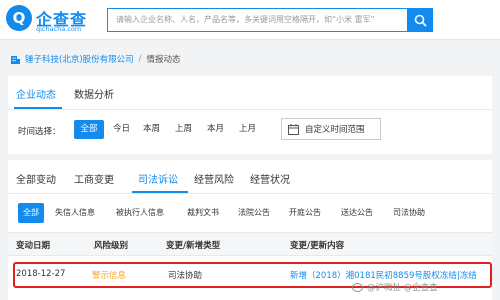 Image resolution: width=500 pixels, height=300 pixels. What do you see at coordinates (183, 129) in the screenshot?
I see `time-option-last-week: 上周` at bounding box center [183, 129].